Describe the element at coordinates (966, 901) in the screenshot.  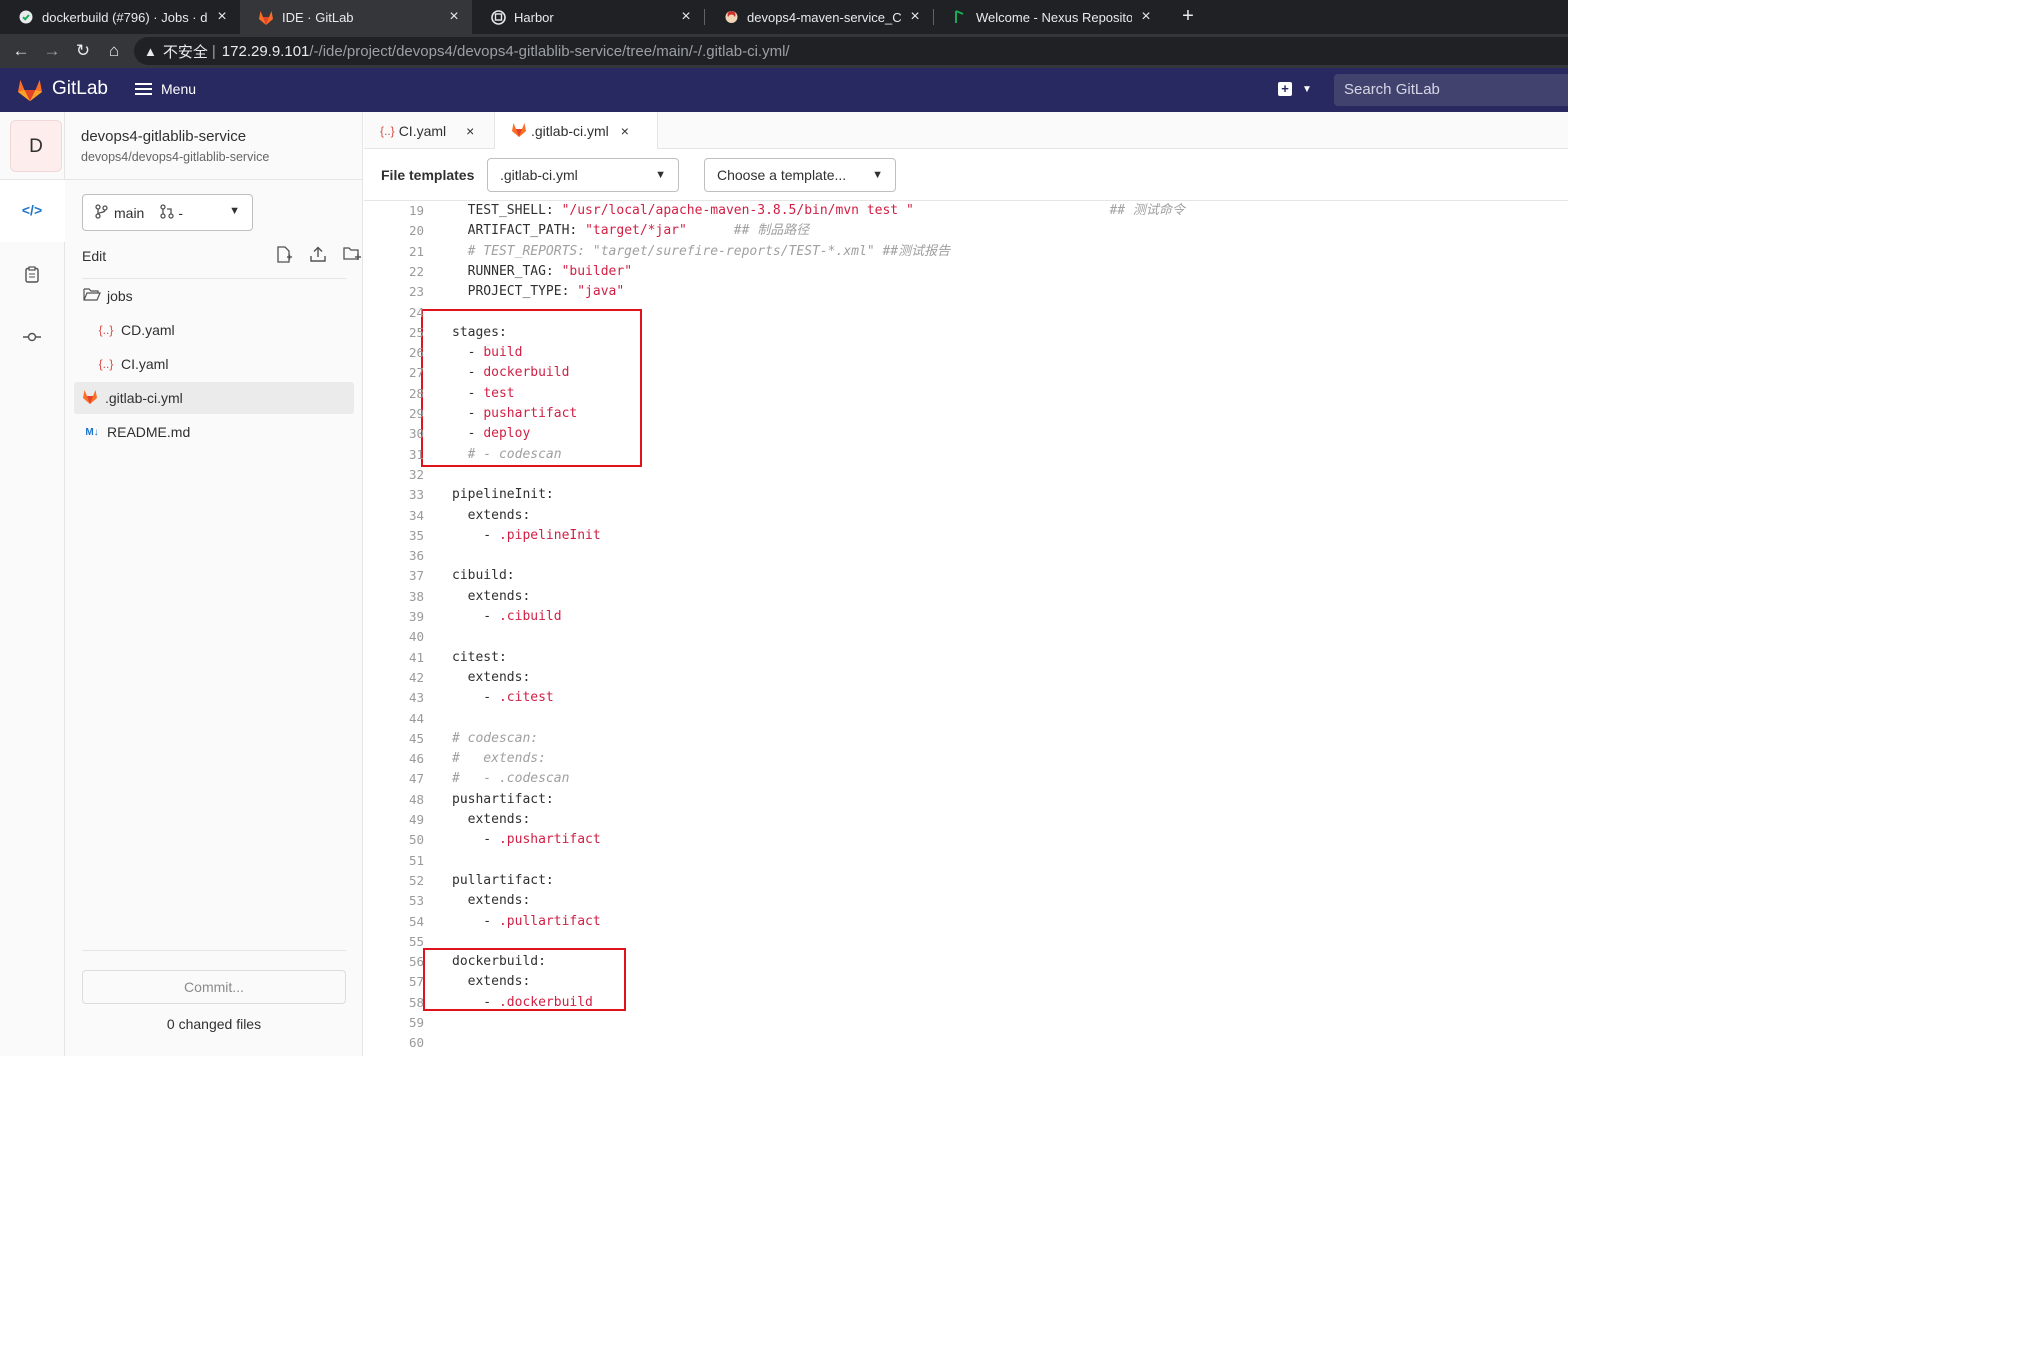
I see `code-line: 53 extends:` at that location.